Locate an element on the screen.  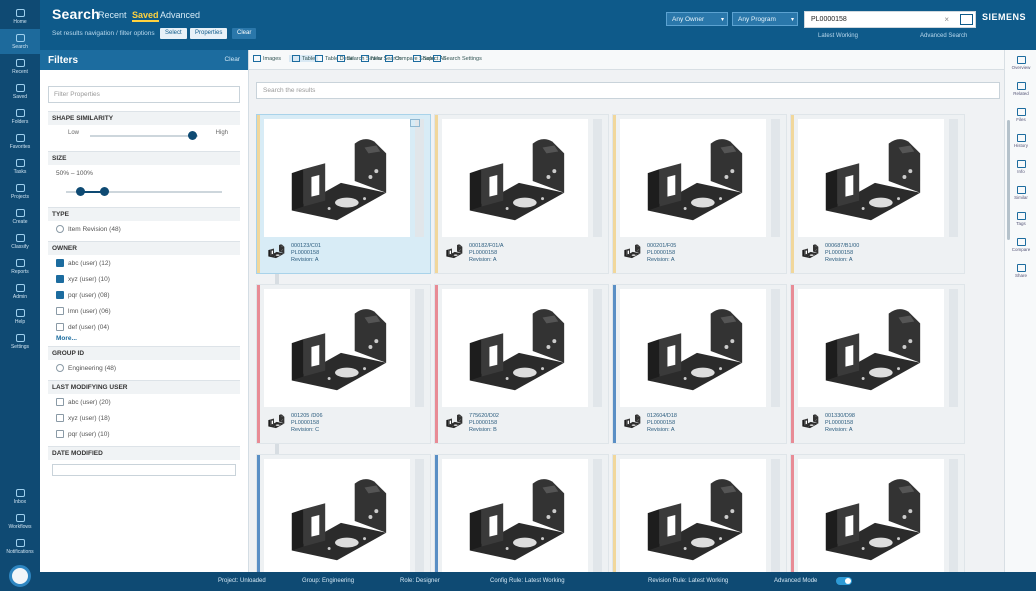
filter-option: lmn (user) (06) is located at coordinates (144, 311).